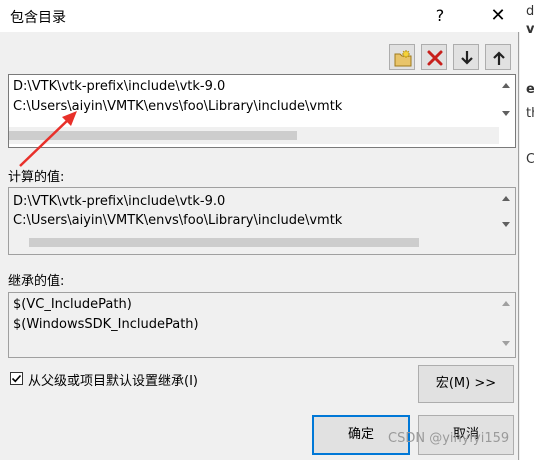 This screenshot has height=460, width=534. I want to click on annotation-arrow-icon, so click(48, 139).